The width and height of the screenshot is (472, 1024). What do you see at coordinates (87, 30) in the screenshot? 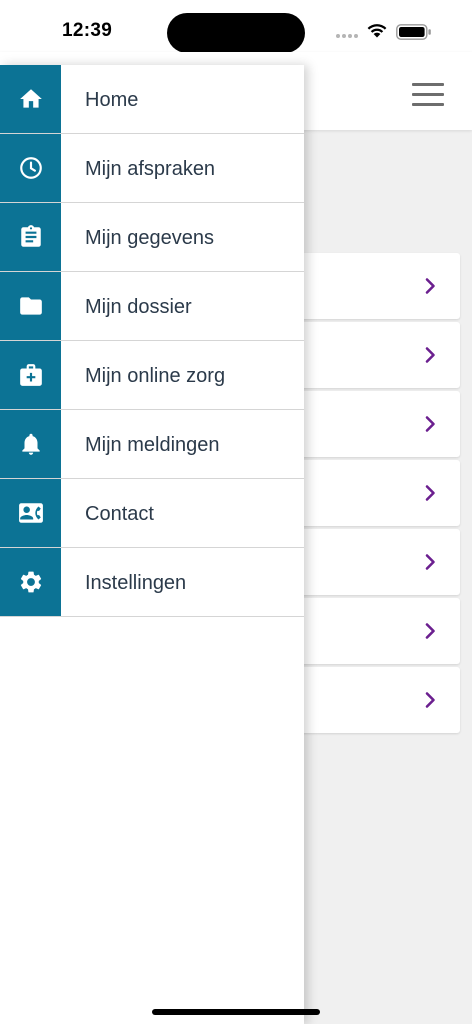
I see `status-time: 12:39` at bounding box center [87, 30].